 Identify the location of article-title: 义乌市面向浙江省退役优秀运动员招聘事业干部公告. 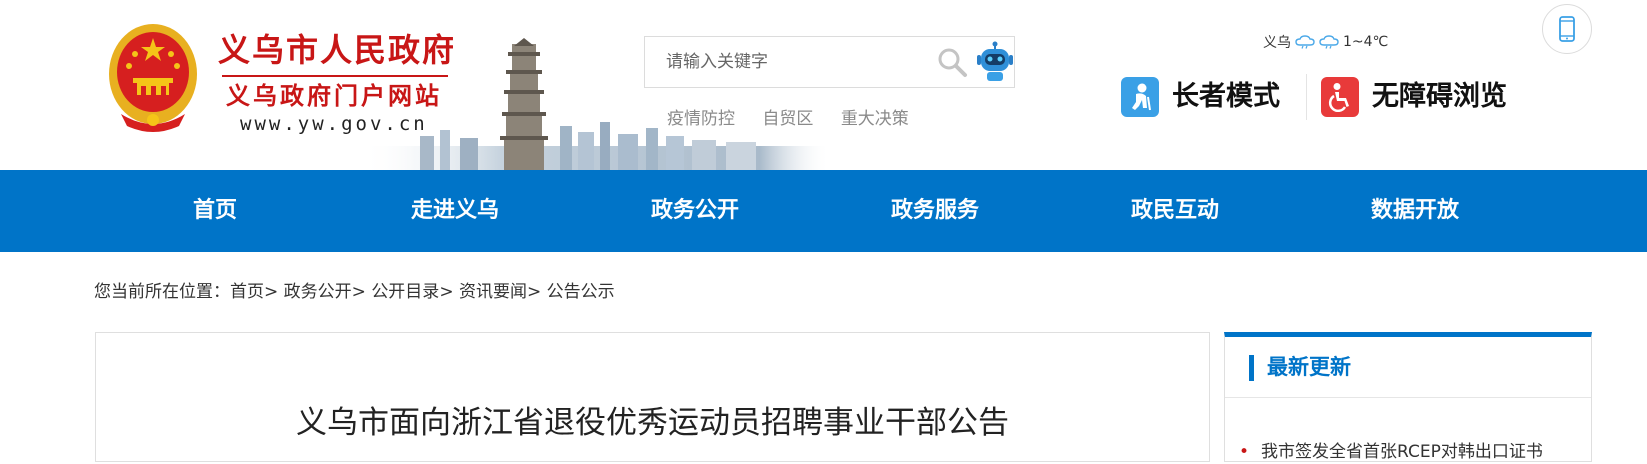
(652, 423).